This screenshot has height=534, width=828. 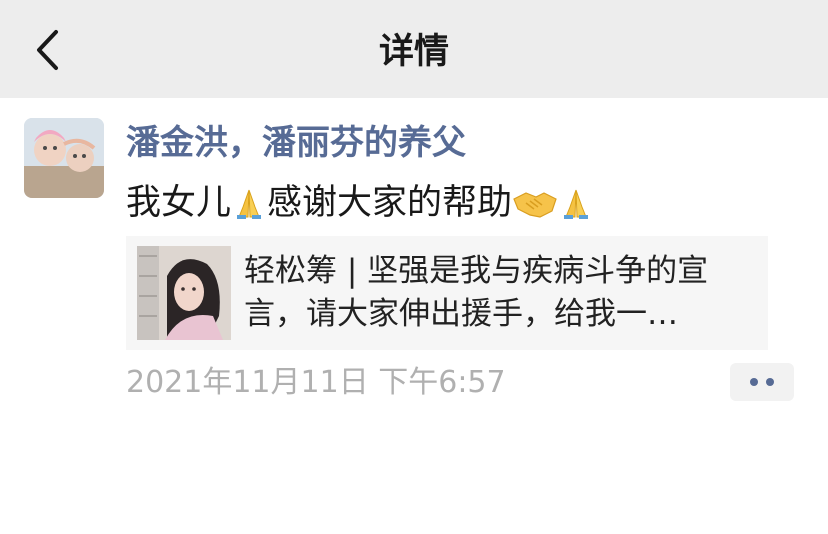 I want to click on post-text-before: 我女儿, so click(x=179, y=203).